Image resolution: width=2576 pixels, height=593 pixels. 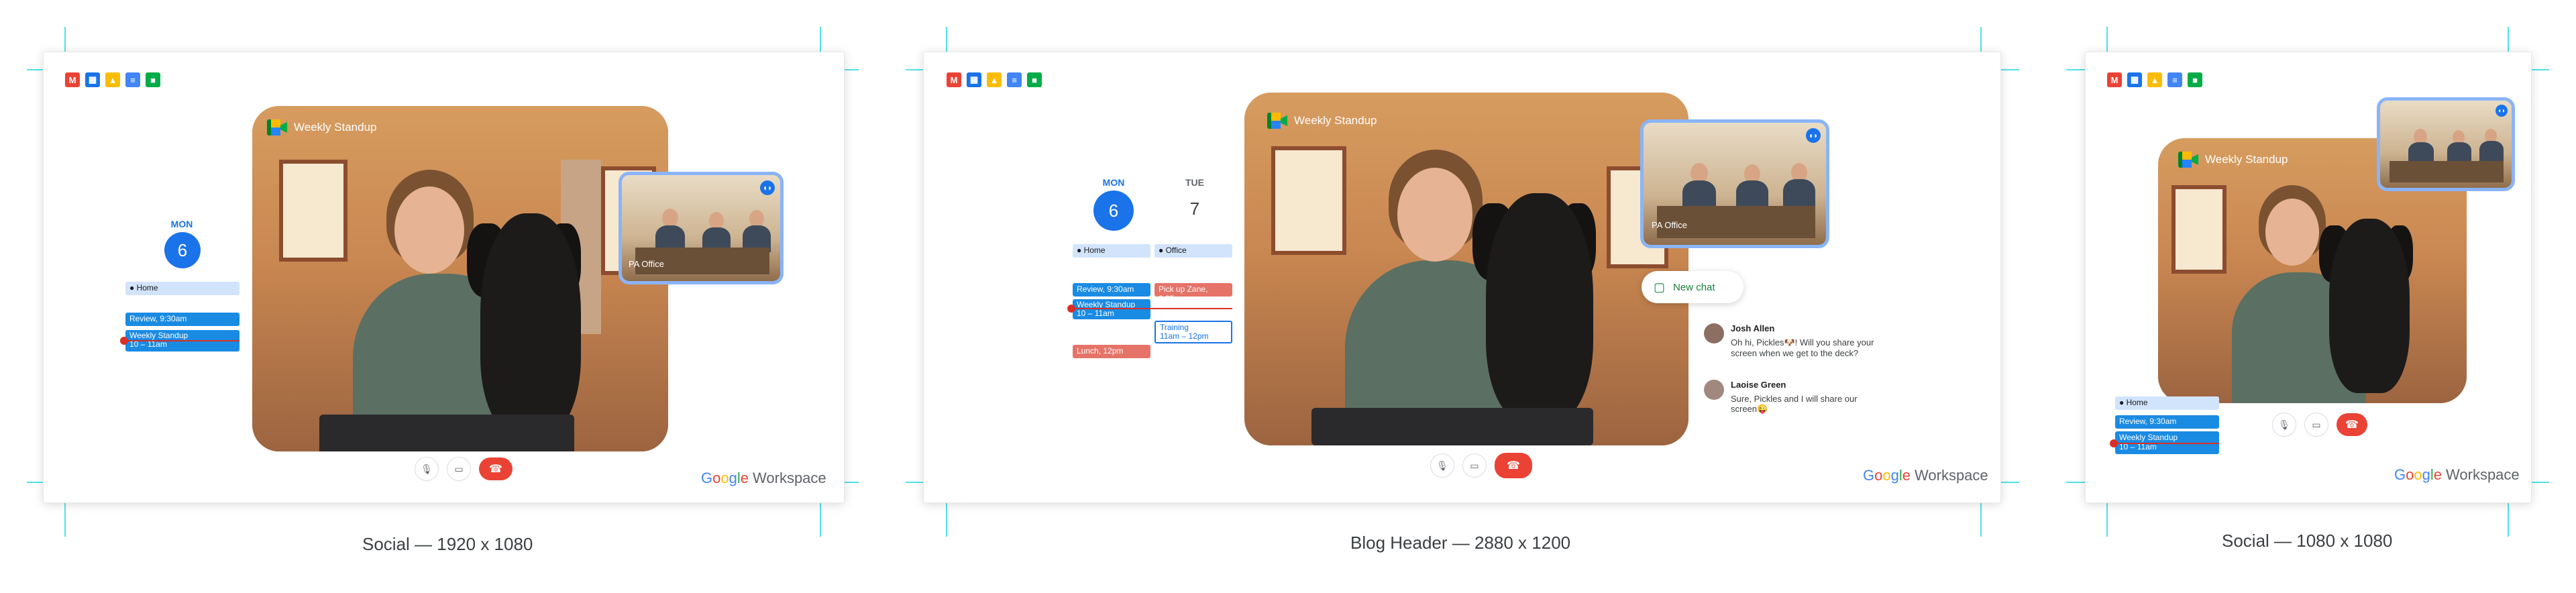 I want to click on new-chat-button: ▢ New chat, so click(x=1692, y=287).